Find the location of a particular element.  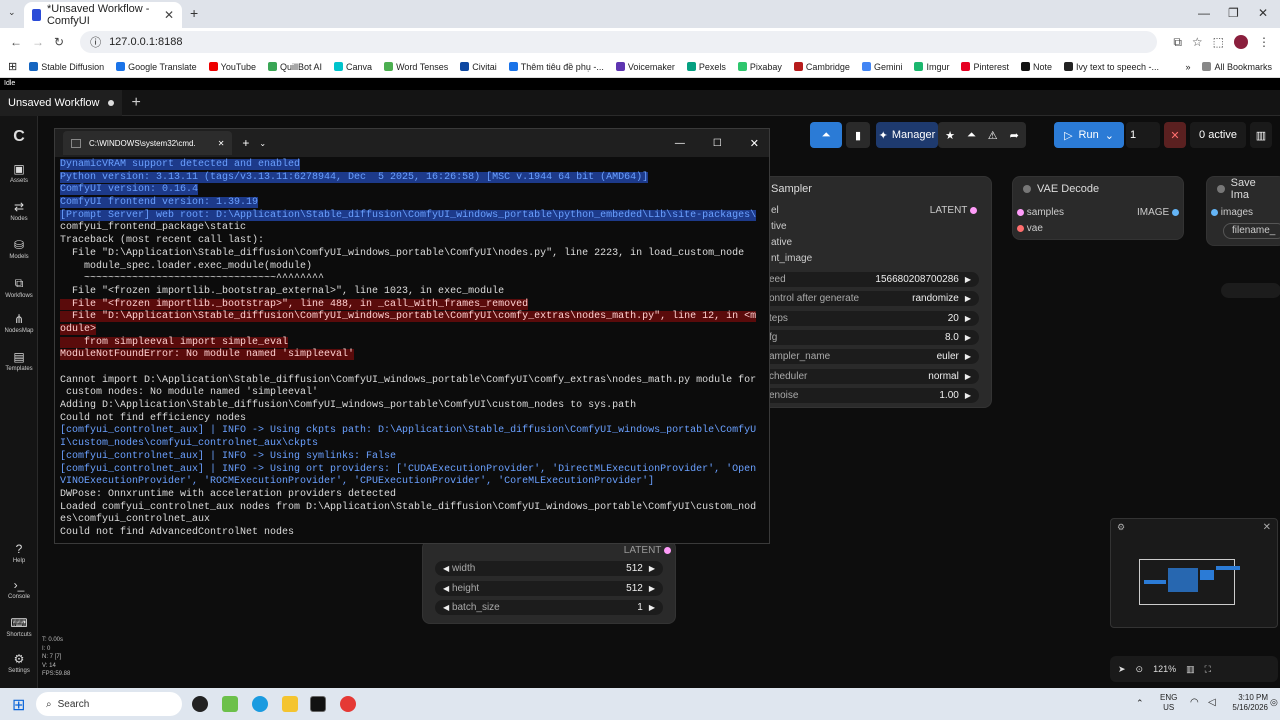

maximize-icon: ☐ is located at coordinates (717, 143).